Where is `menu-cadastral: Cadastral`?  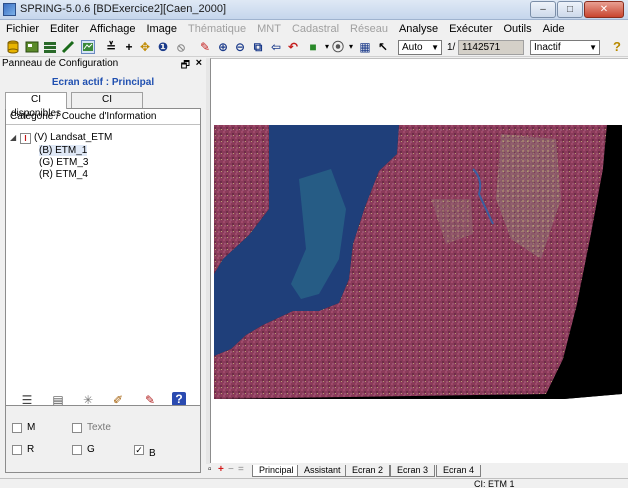
menu-cadastral: Cadastral is located at coordinates (315, 29).